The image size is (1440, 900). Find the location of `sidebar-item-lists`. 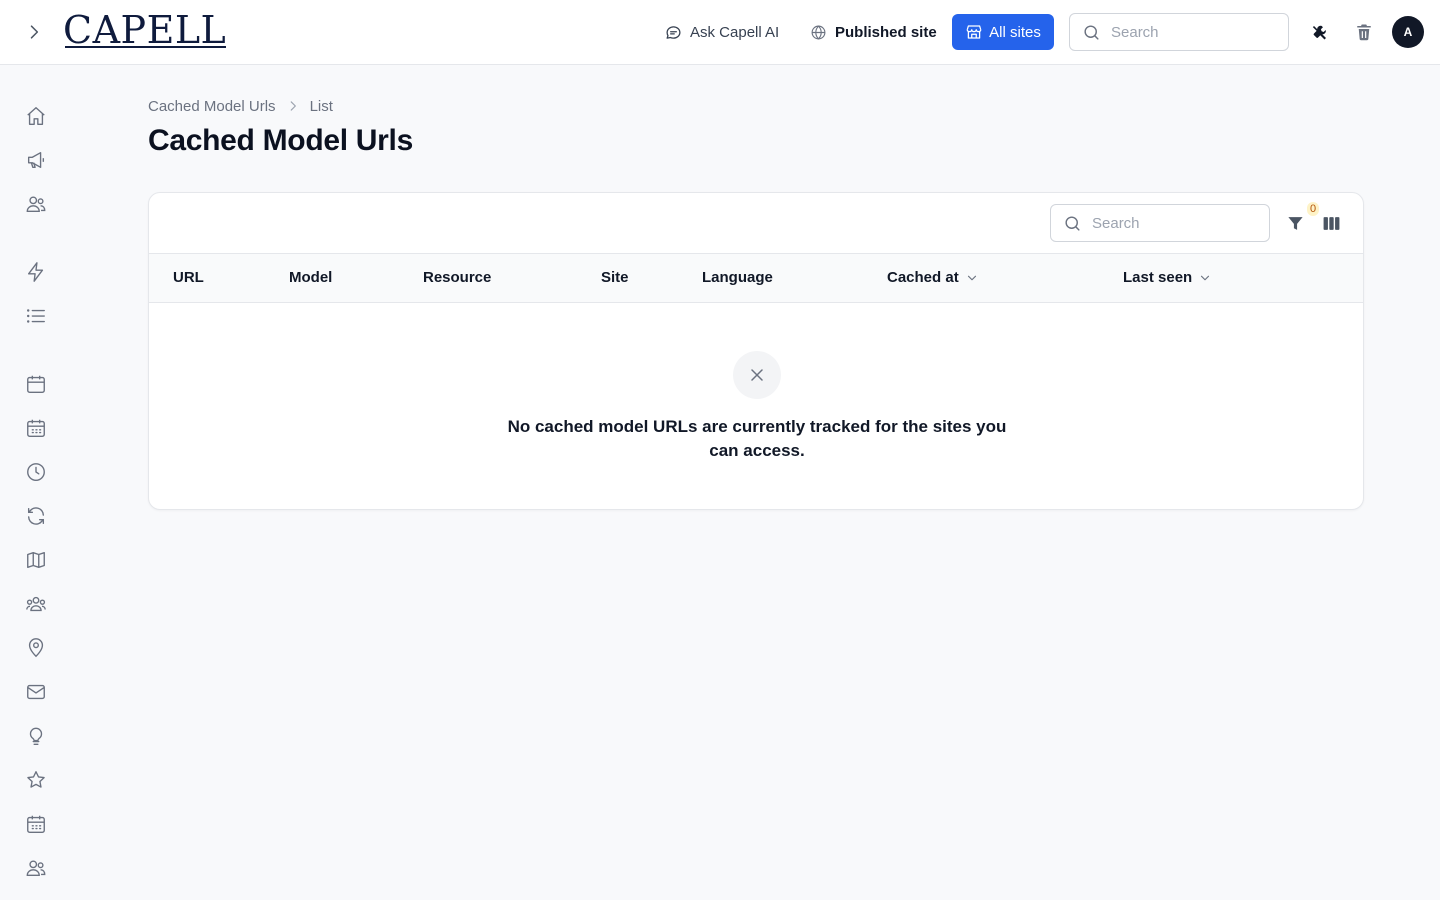

sidebar-item-lists is located at coordinates (36, 316).